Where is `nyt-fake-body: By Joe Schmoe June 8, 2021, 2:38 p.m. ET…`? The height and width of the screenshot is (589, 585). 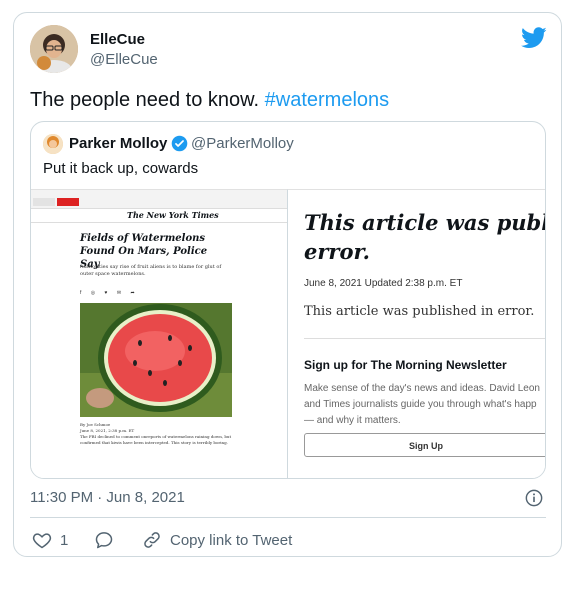 nyt-fake-body: By Joe Schmoe June 8, 2021, 2:38 p.m. ET… is located at coordinates (160, 434).